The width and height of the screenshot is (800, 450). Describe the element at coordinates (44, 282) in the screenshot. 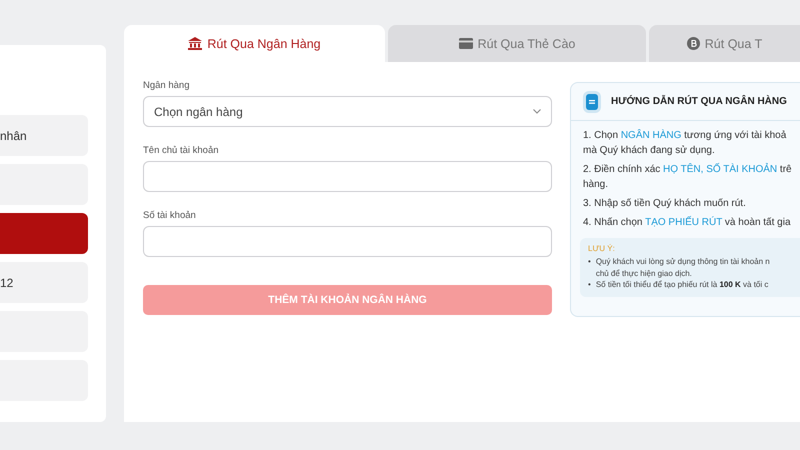

I see `sidebar-item: 12` at that location.